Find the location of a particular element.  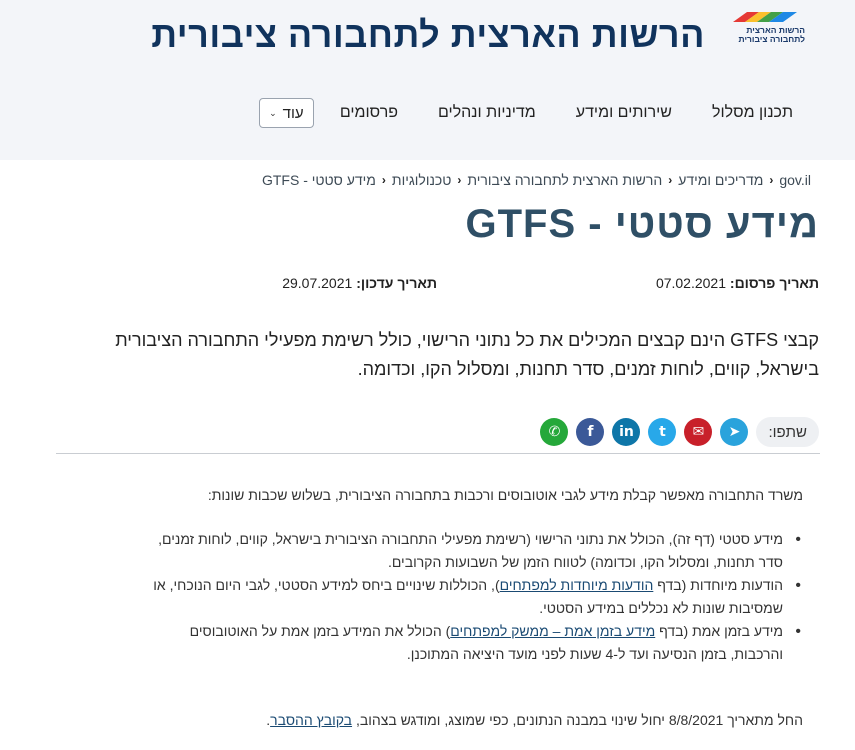

bullet2-pre: הודעות מיוחדות (בדף is located at coordinates (718, 585).